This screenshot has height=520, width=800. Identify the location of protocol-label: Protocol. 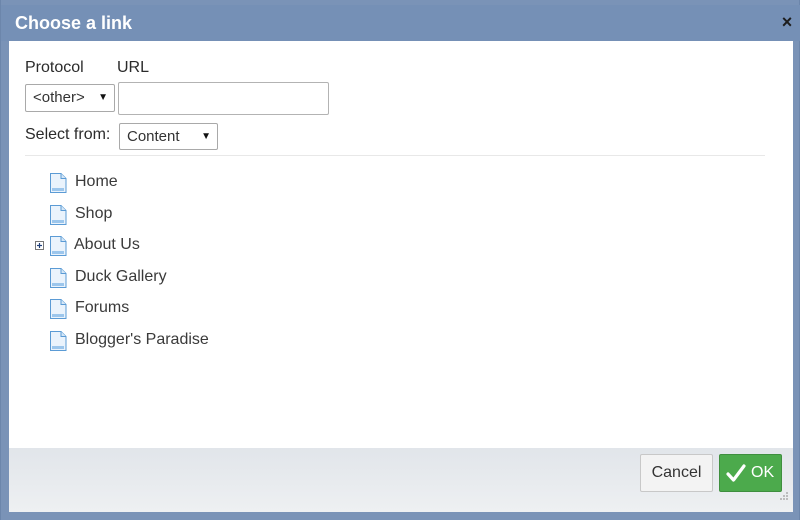
(54, 67).